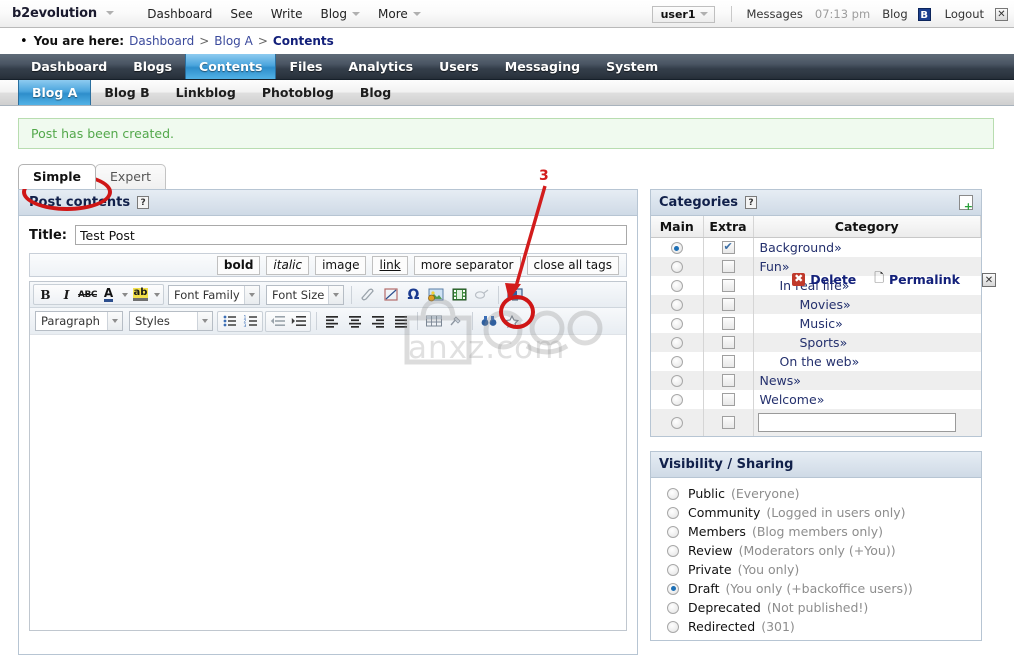 This screenshot has width=1014, height=655. Describe the element at coordinates (816, 531) in the screenshot. I see `visibility-option: Members (Blog members only)` at that location.